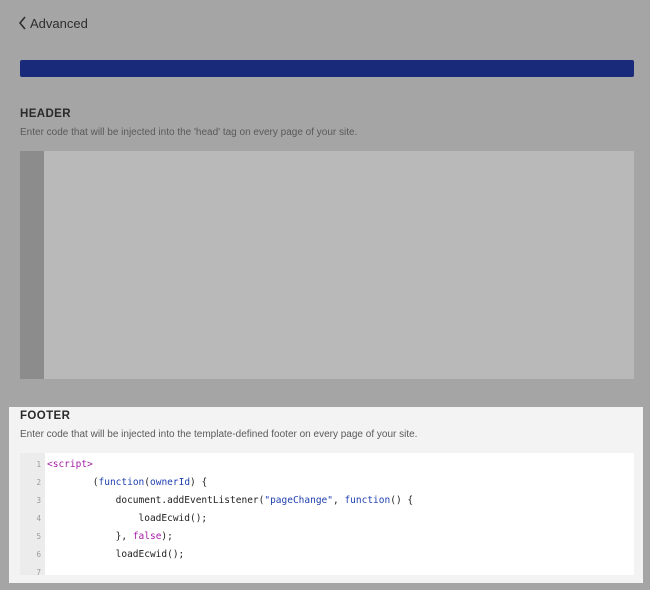 This screenshot has height=590, width=650. I want to click on header-section-title: HEADER, so click(45, 114).